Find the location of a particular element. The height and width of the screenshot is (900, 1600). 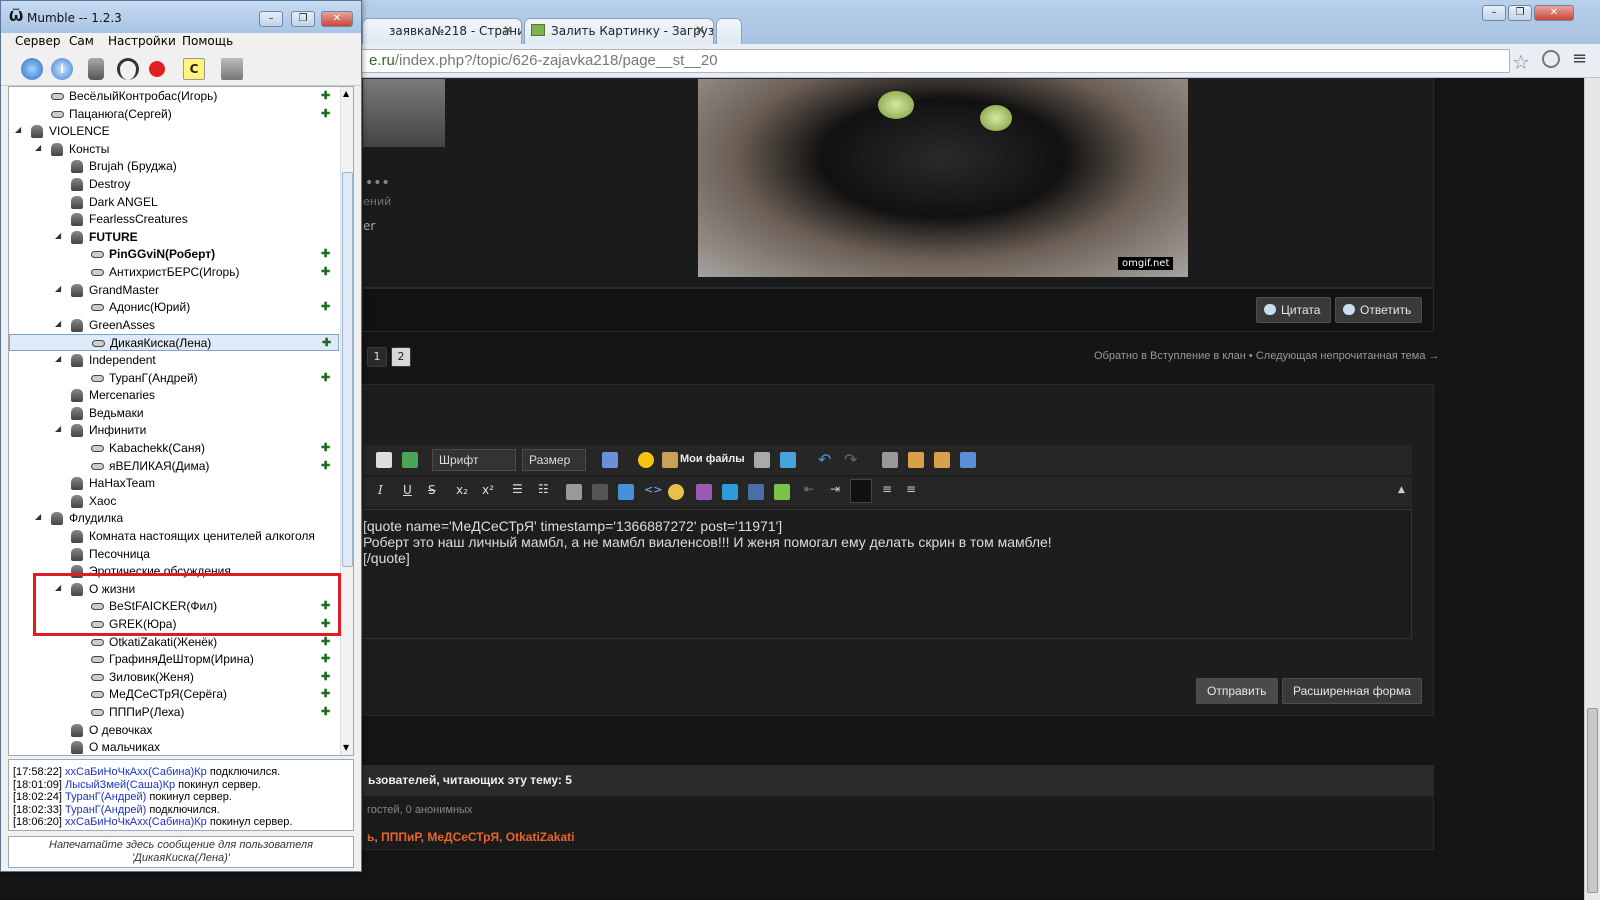

image-icon is located at coordinates (410, 460).